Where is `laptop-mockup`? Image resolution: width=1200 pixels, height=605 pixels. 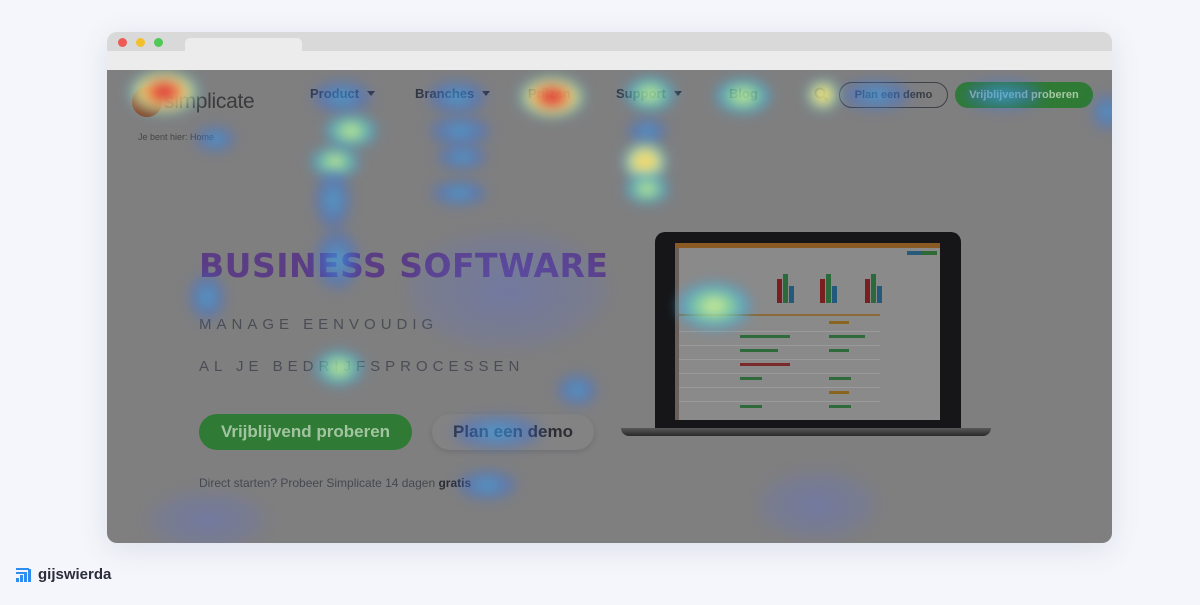
laptop-mockup is located at coordinates (808, 331).